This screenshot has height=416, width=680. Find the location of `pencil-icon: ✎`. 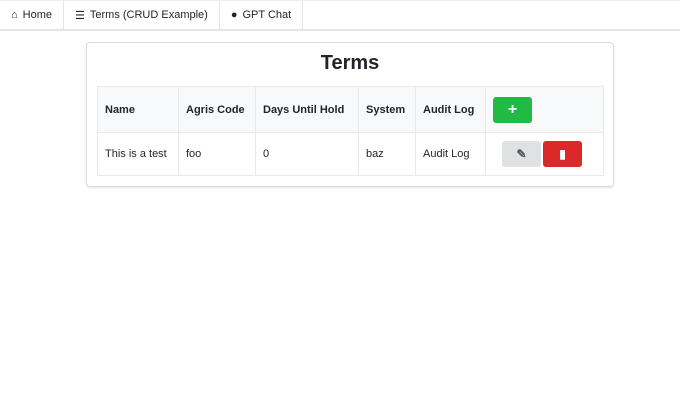

pencil-icon: ✎ is located at coordinates (521, 154).